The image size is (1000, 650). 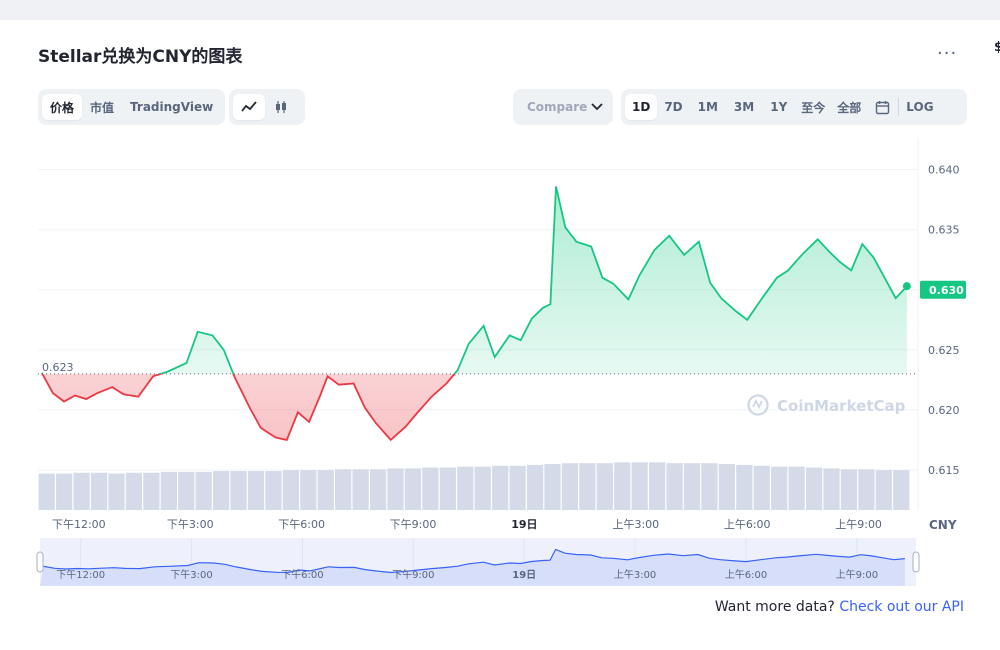 I want to click on footer-text: Want more data?, so click(x=774, y=607).